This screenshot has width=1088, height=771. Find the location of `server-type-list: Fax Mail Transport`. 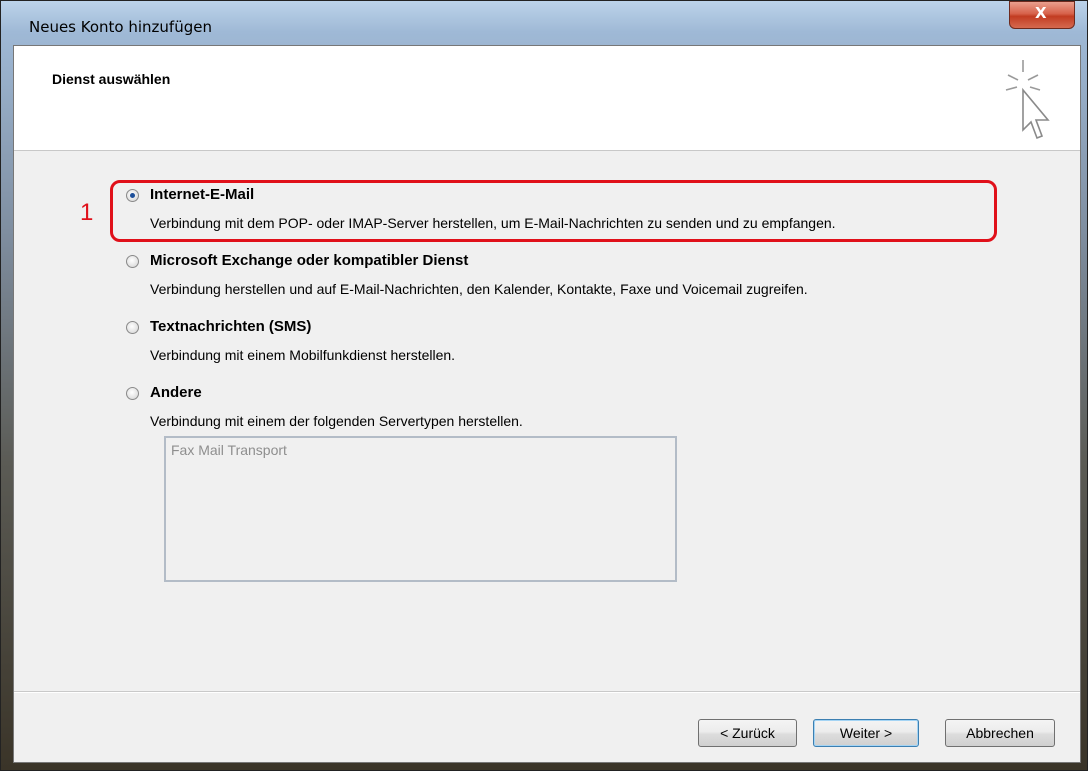

server-type-list: Fax Mail Transport is located at coordinates (420, 509).